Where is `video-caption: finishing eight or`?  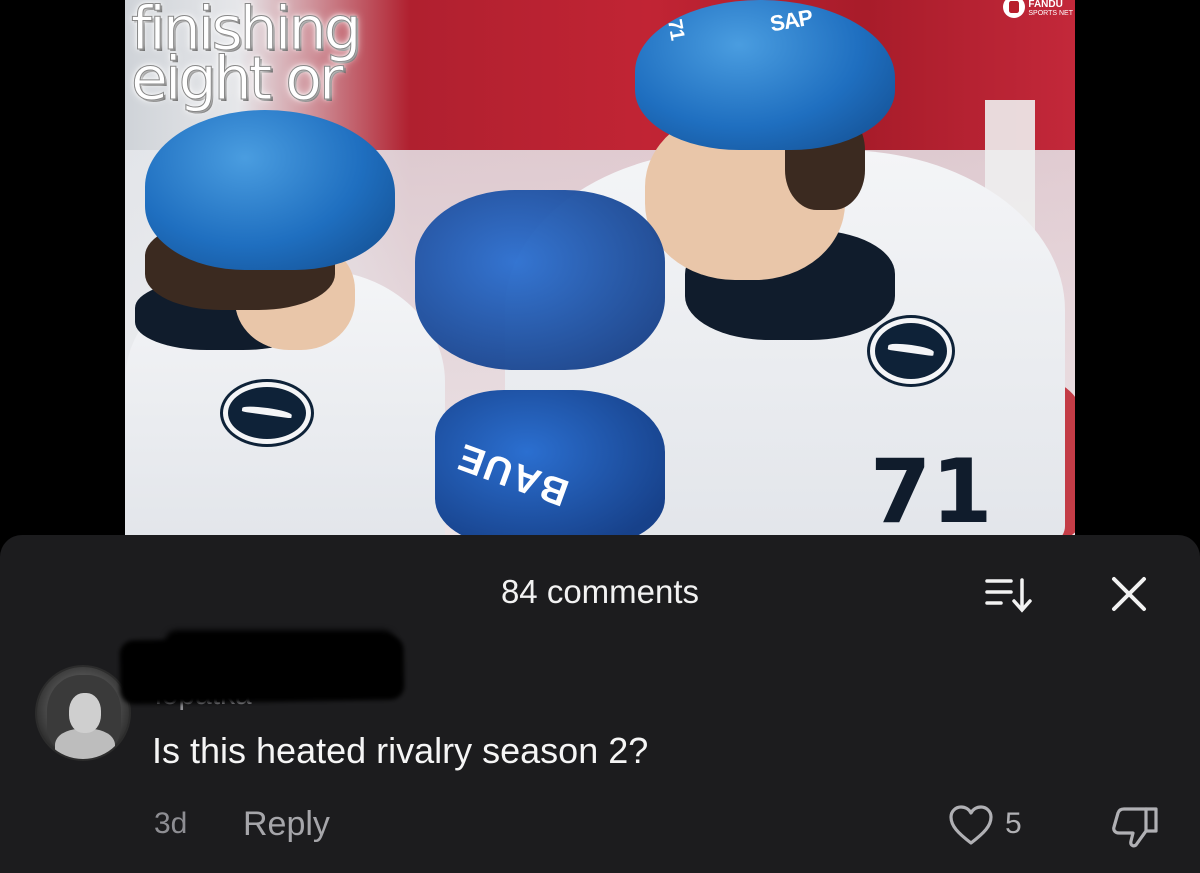 video-caption: finishing eight or is located at coordinates (247, 57).